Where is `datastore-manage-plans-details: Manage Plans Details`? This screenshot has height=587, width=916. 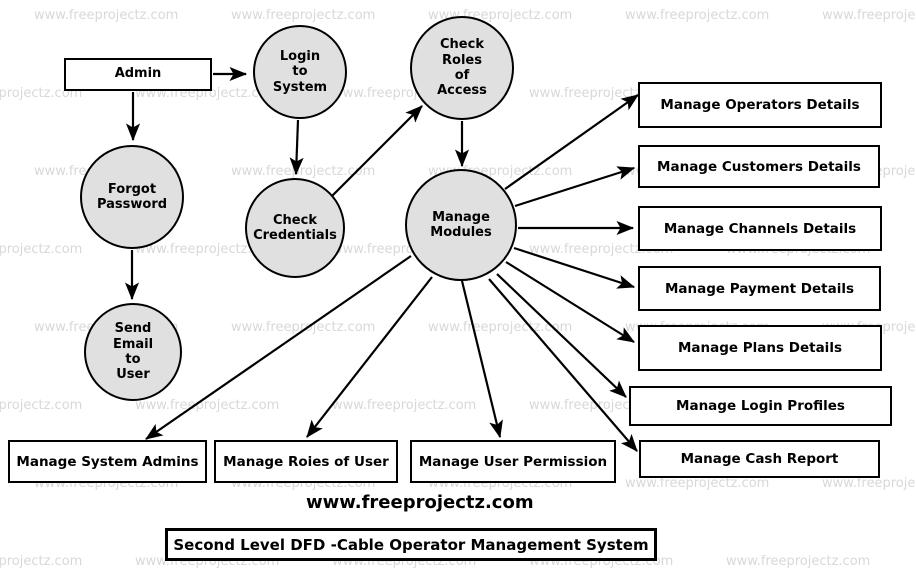 datastore-manage-plans-details: Manage Plans Details is located at coordinates (760, 348).